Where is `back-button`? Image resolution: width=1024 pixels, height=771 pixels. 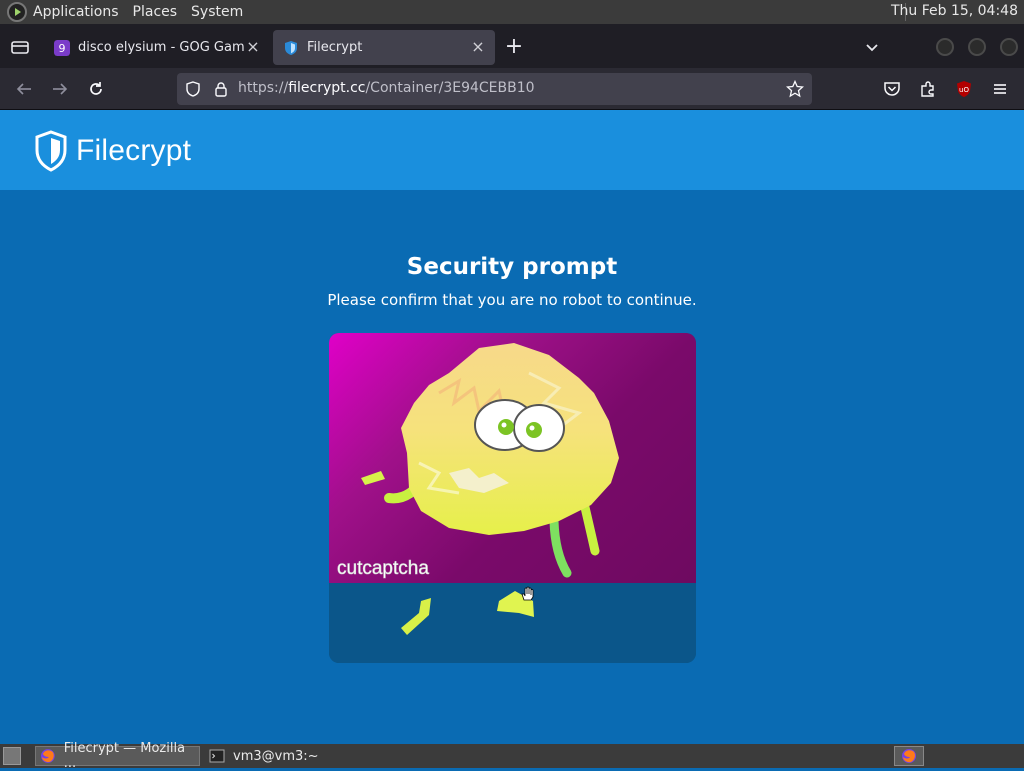 back-button is located at coordinates (24, 89).